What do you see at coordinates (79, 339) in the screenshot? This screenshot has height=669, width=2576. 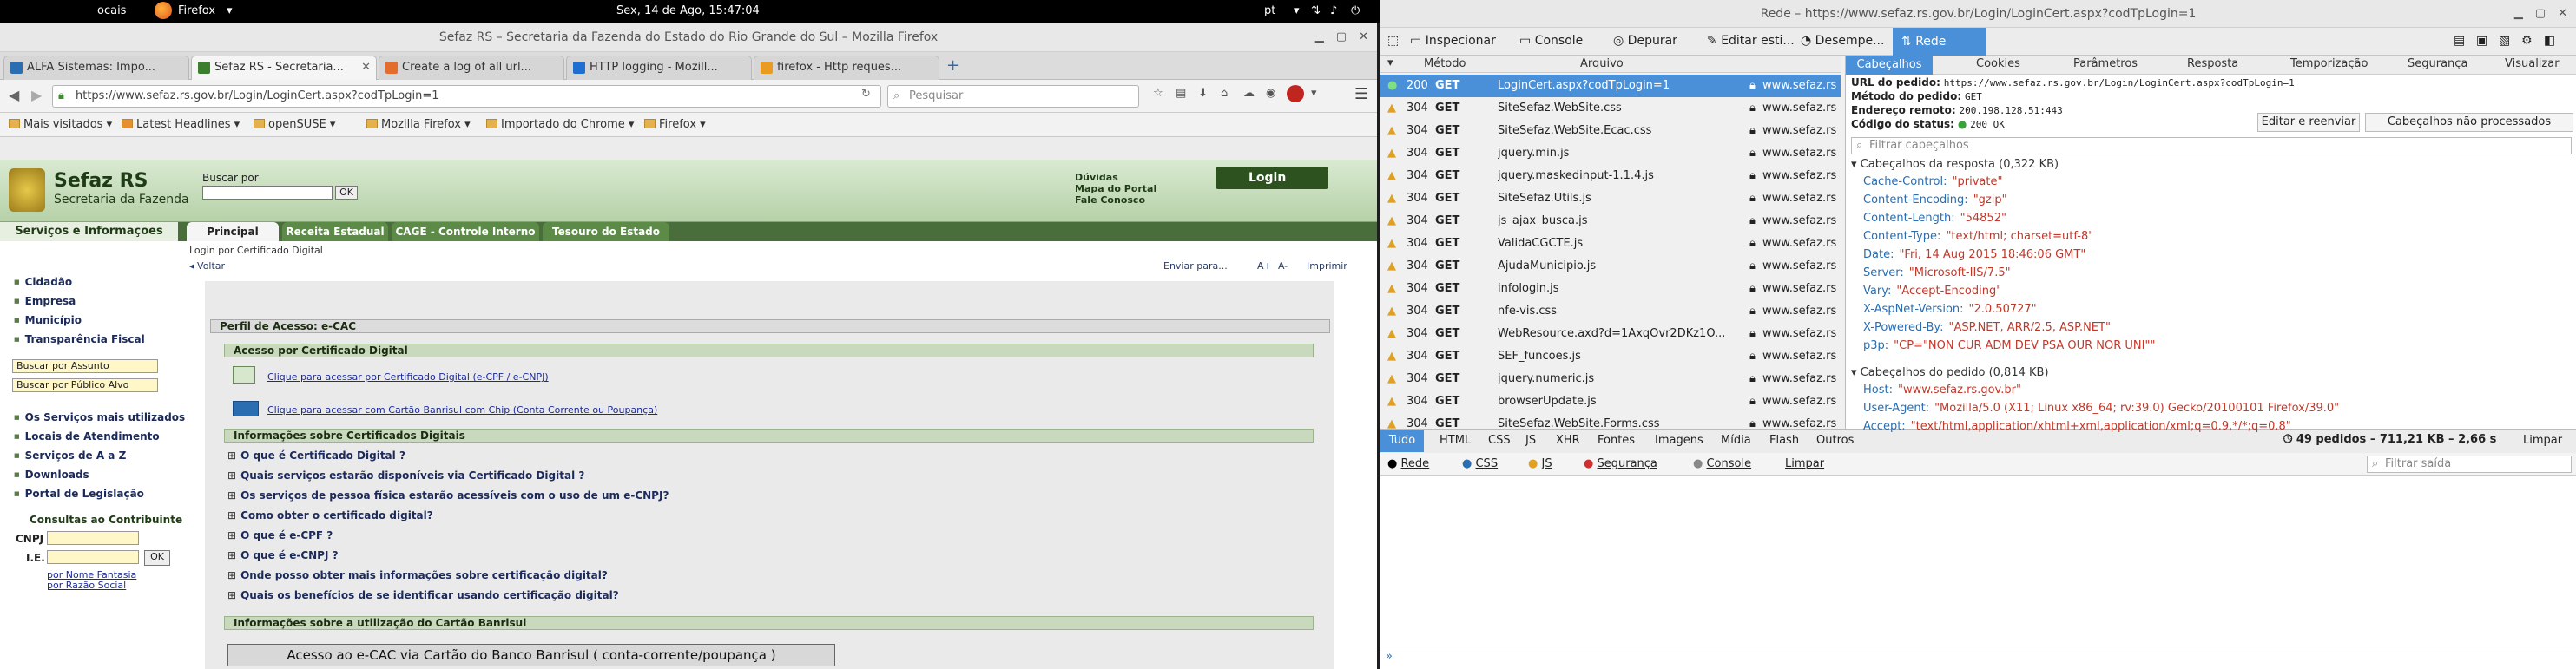 I see `side-transparencia: Transparência Fiscal` at bounding box center [79, 339].